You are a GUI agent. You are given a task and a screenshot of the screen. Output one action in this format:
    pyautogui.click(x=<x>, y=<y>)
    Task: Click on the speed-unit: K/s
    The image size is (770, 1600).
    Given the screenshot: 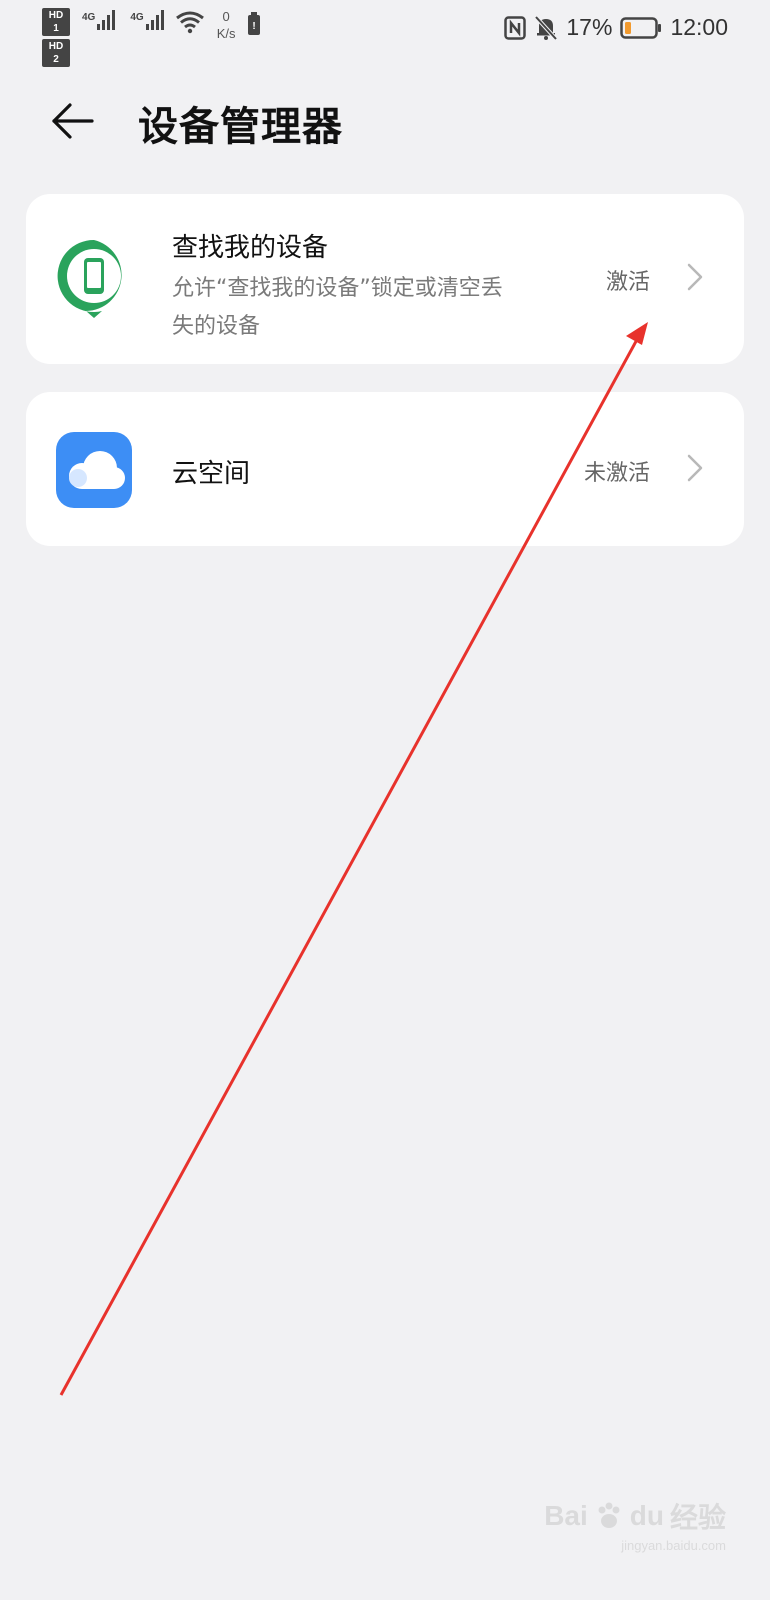 What is the action you would take?
    pyautogui.click(x=226, y=33)
    